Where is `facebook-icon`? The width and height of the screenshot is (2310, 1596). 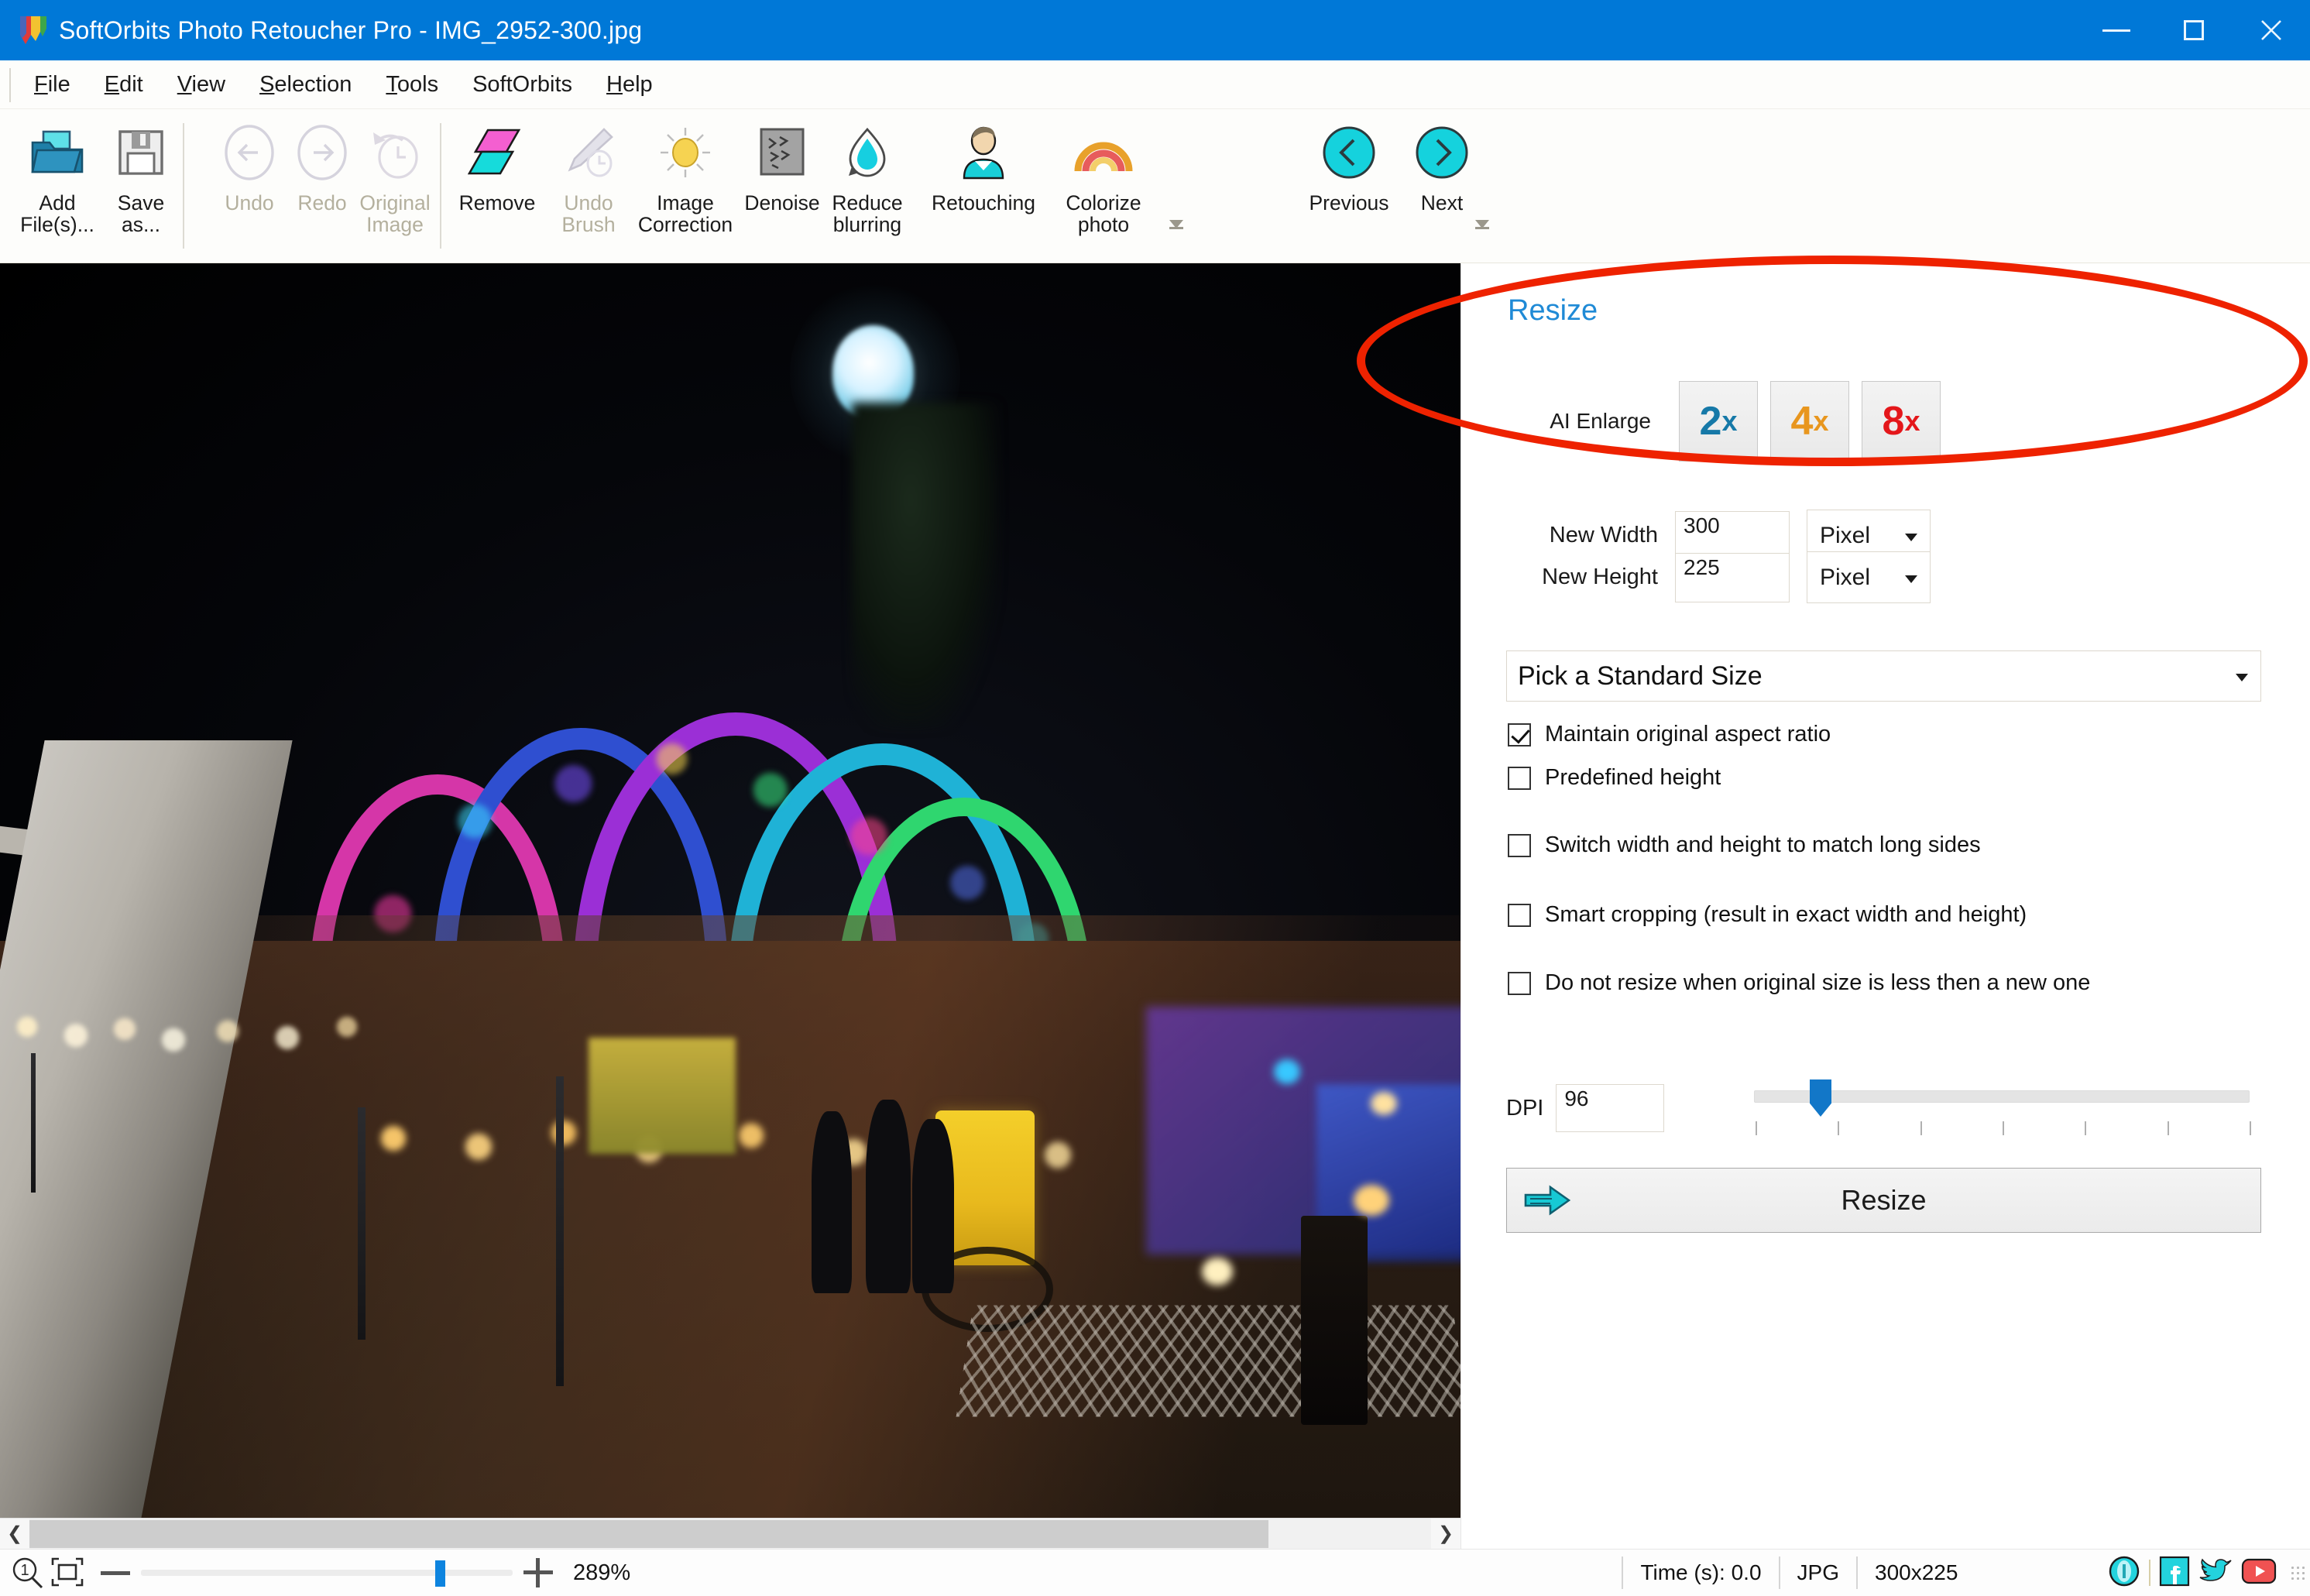 facebook-icon is located at coordinates (2174, 1573).